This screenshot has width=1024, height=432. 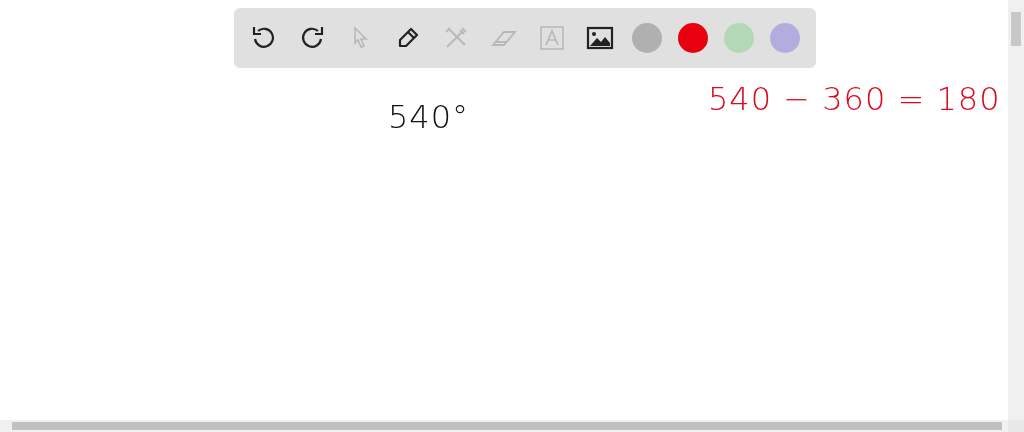 What do you see at coordinates (600, 38) in the screenshot?
I see `image-icon` at bounding box center [600, 38].